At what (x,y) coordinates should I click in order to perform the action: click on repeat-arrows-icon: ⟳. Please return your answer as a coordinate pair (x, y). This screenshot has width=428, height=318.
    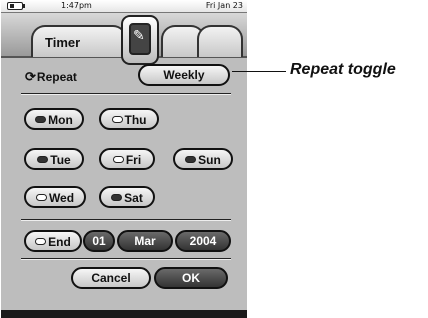
    Looking at the image, I should click on (30, 76).